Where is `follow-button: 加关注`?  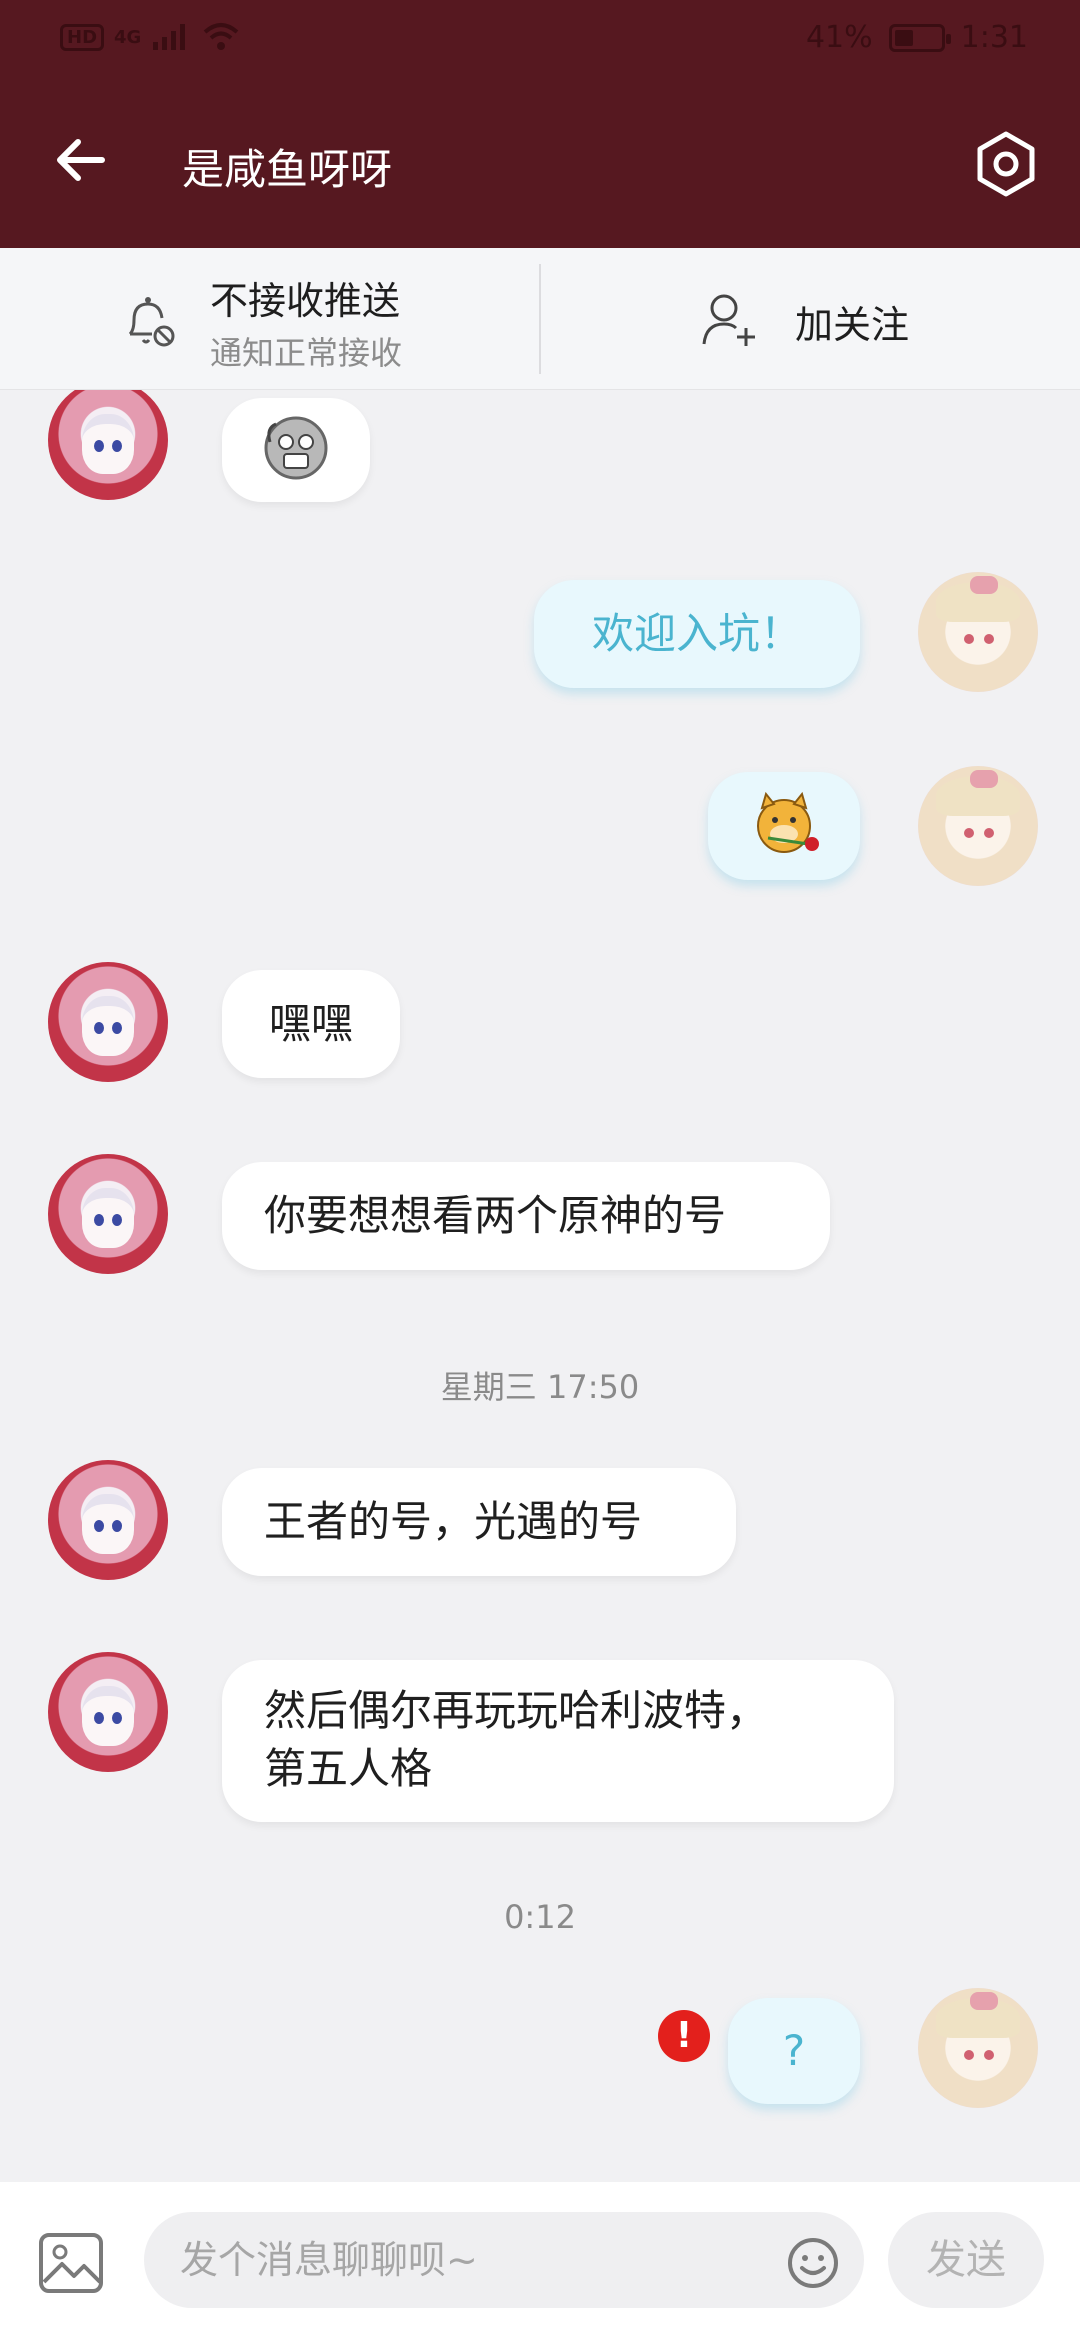
follow-button: 加关注 is located at coordinates (810, 319).